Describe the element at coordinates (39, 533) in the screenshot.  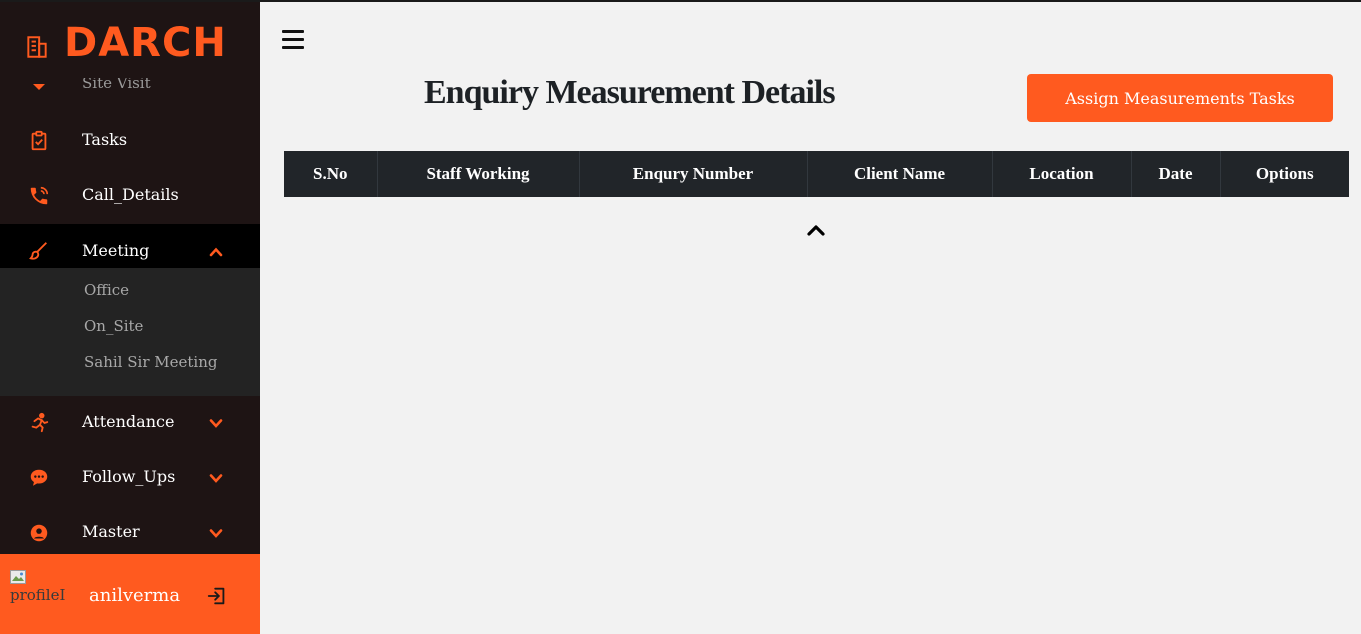
I see `user-circle-icon` at that location.